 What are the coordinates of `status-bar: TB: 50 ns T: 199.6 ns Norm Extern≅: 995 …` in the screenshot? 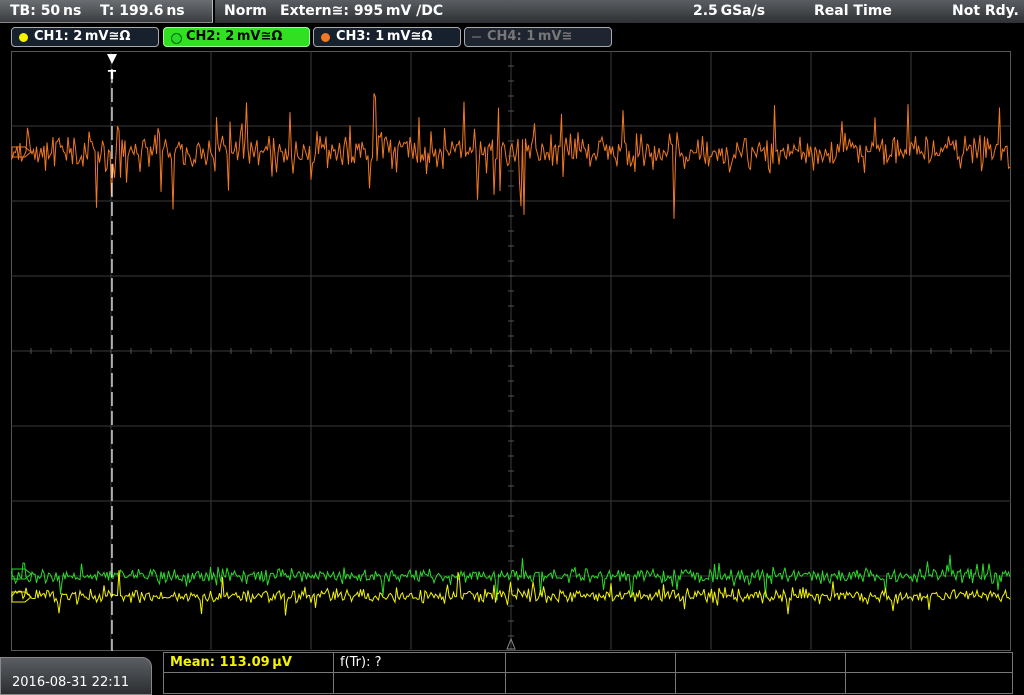 It's located at (512, 12).